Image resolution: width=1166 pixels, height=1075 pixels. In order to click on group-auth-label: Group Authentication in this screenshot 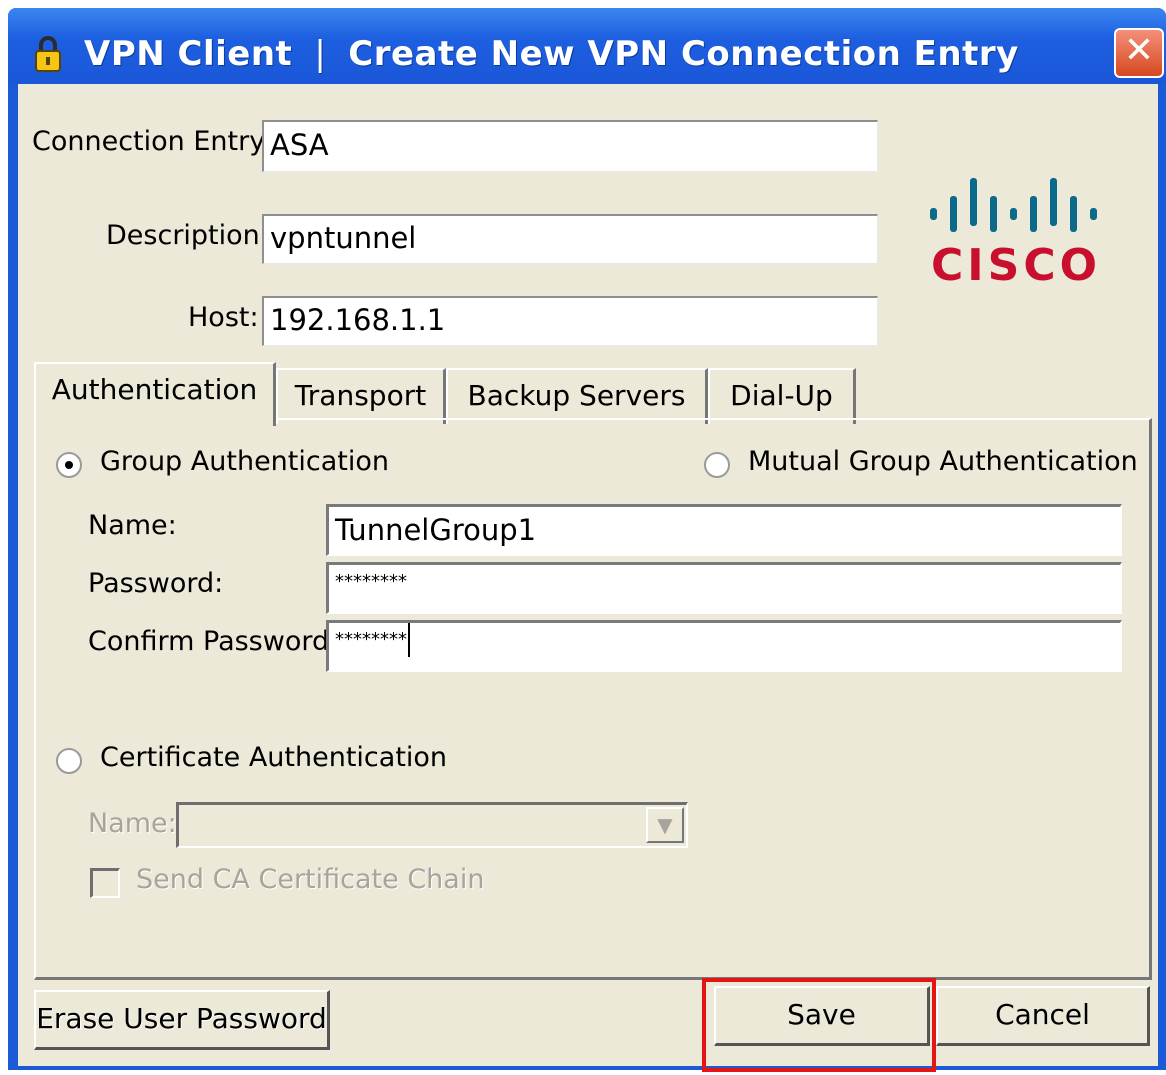, I will do `click(244, 461)`.